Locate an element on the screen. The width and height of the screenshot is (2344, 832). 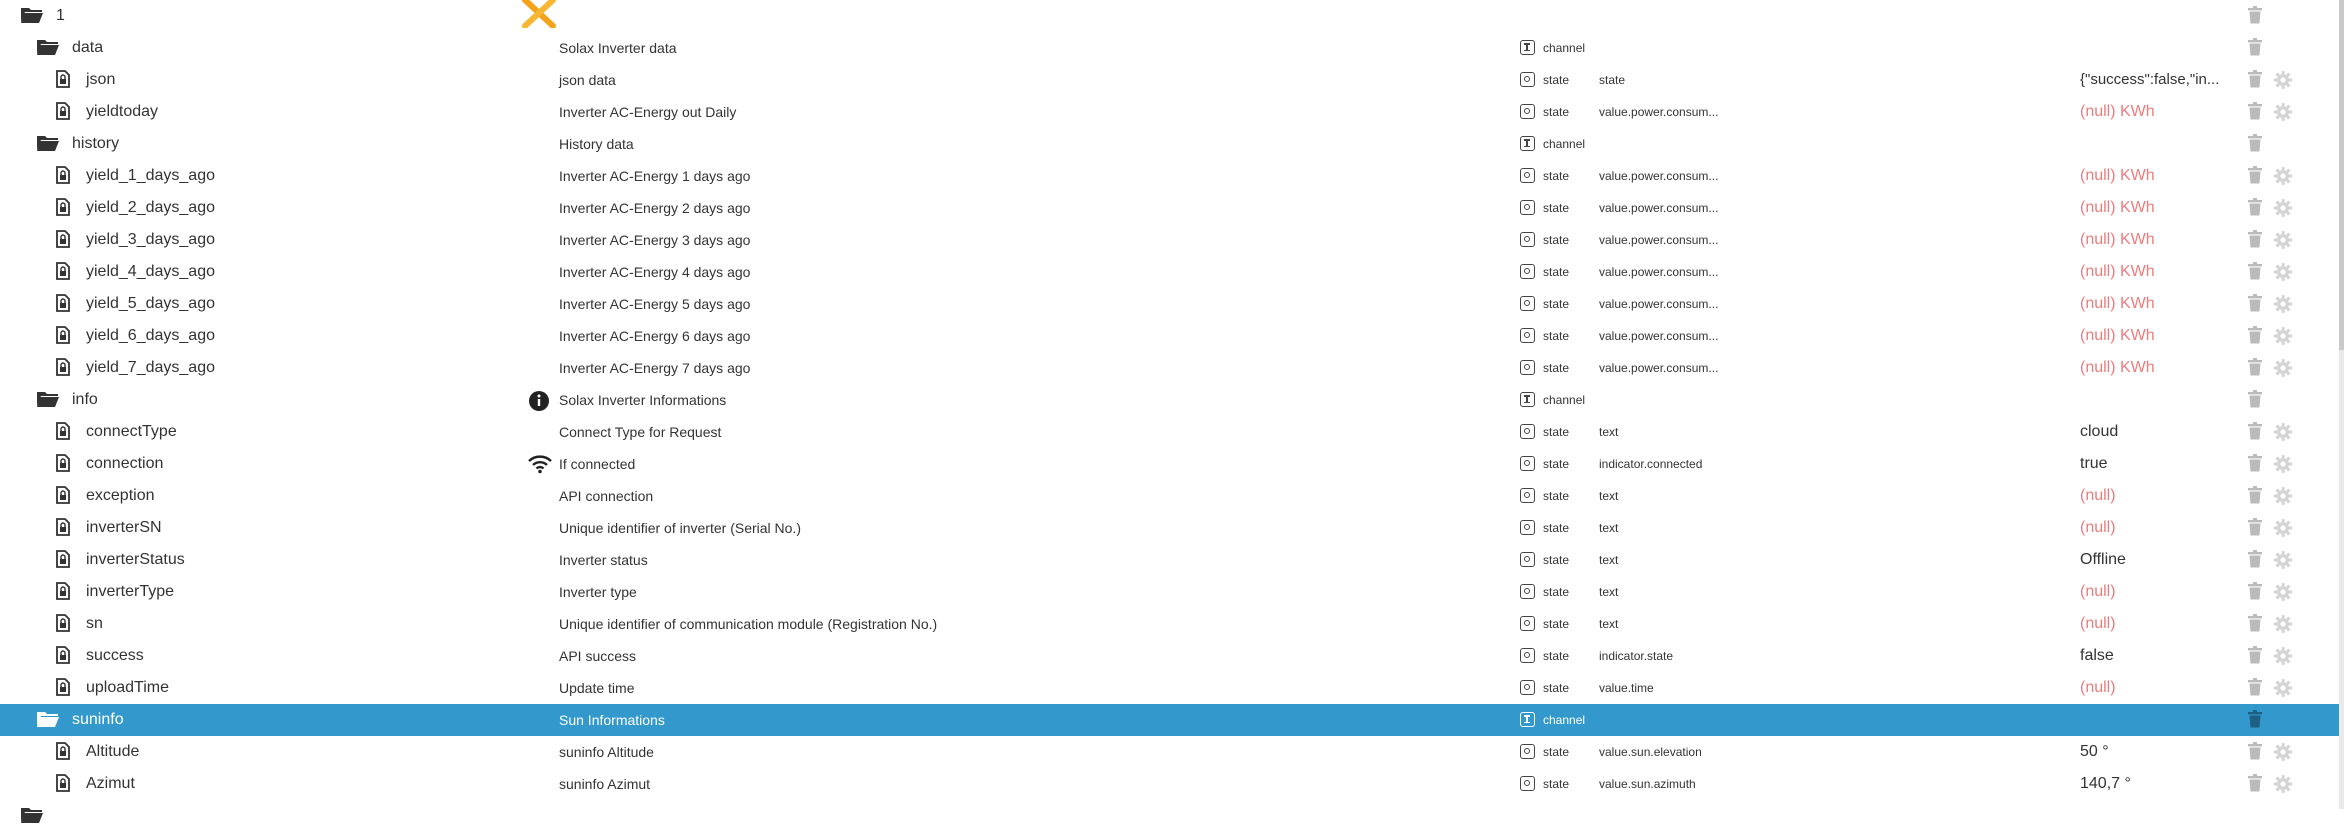
object-value: false is located at coordinates (2097, 656).